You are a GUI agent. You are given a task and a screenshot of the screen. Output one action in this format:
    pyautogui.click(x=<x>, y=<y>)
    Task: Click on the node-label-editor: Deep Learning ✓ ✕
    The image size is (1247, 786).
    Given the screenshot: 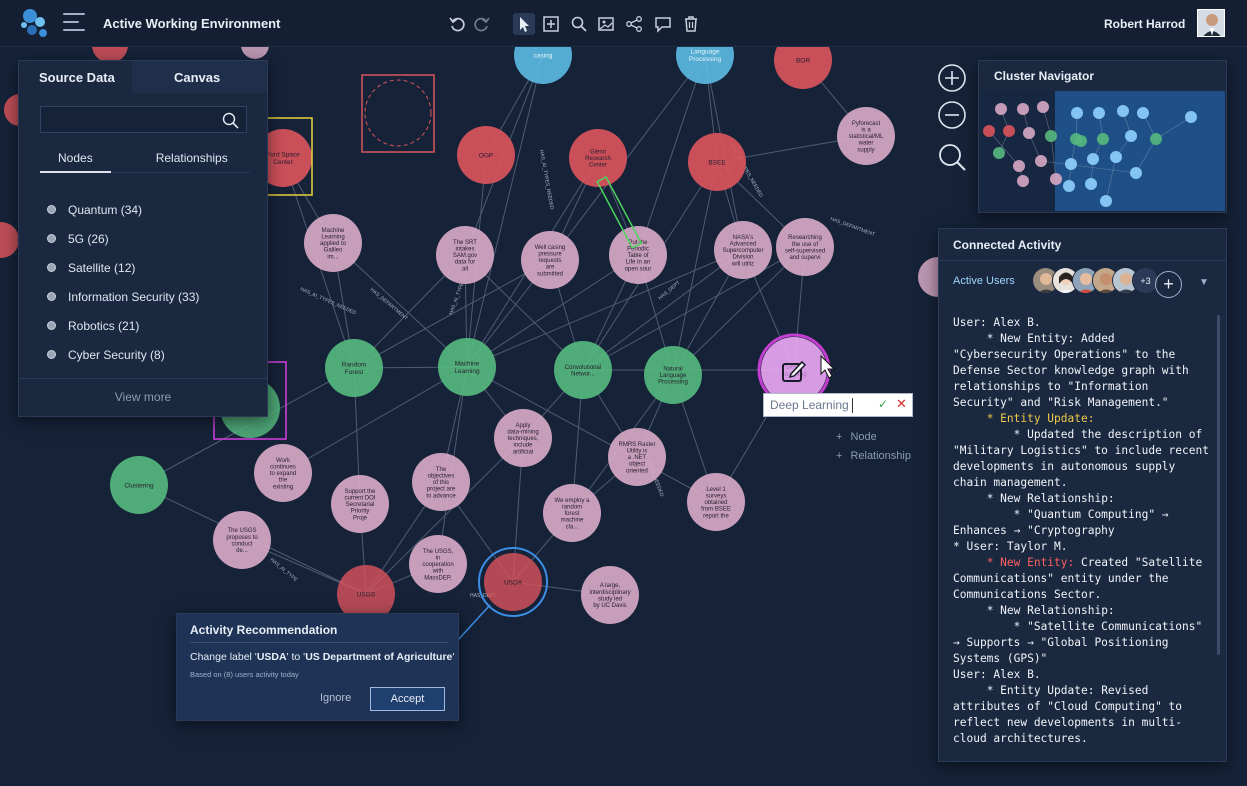 What is the action you would take?
    pyautogui.click(x=838, y=405)
    